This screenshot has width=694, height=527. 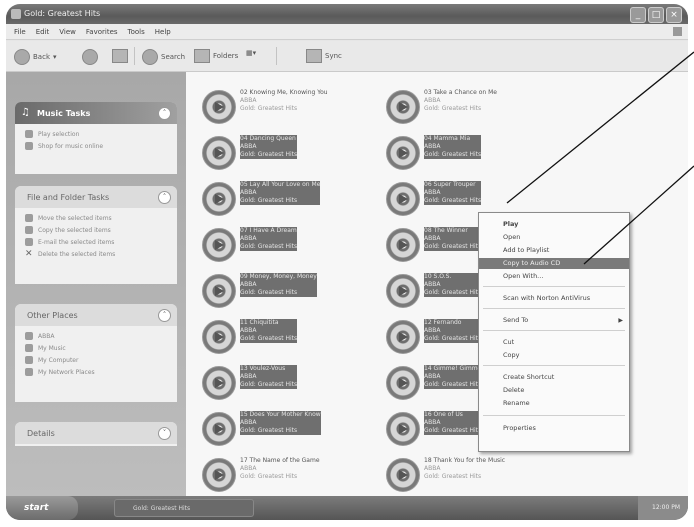 I want to click on menu-item-scan-antivirus: Scan with Norton AntiVirus, so click(x=554, y=298).